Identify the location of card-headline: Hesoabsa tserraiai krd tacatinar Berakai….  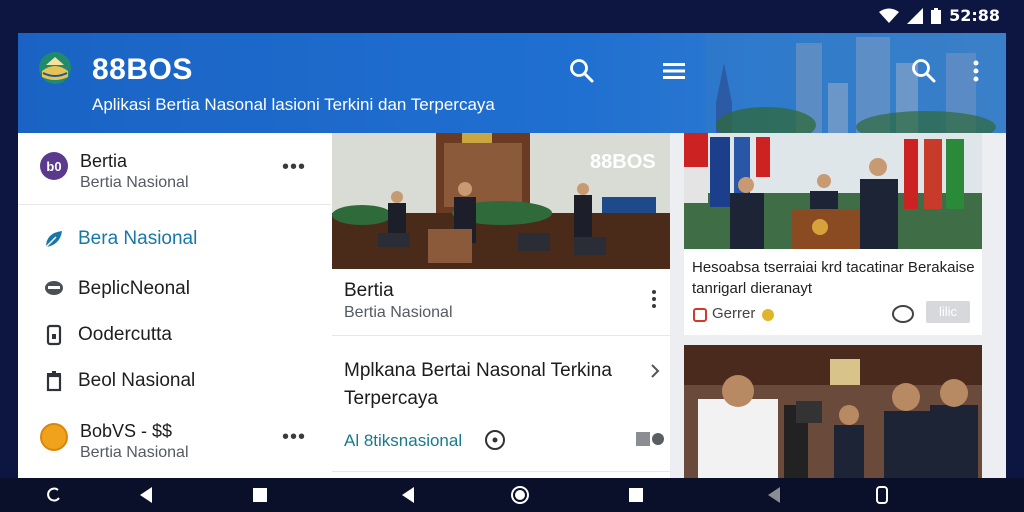
(833, 278).